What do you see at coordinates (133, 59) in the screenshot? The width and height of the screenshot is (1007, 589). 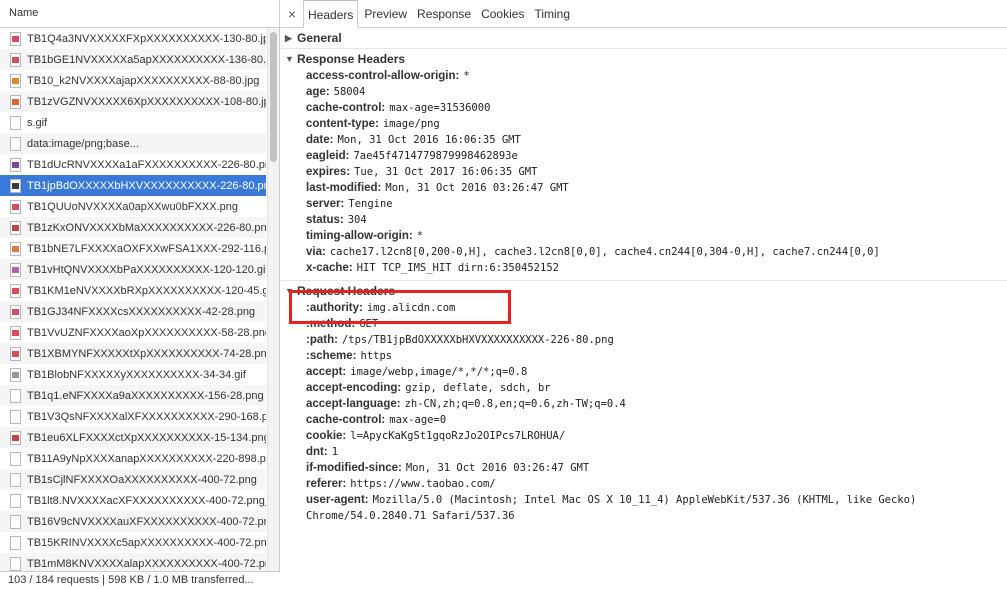 I see `request-row: TB1bGE1NVXXXXXa5apXXXXXXXXXX-136-80.jpg` at bounding box center [133, 59].